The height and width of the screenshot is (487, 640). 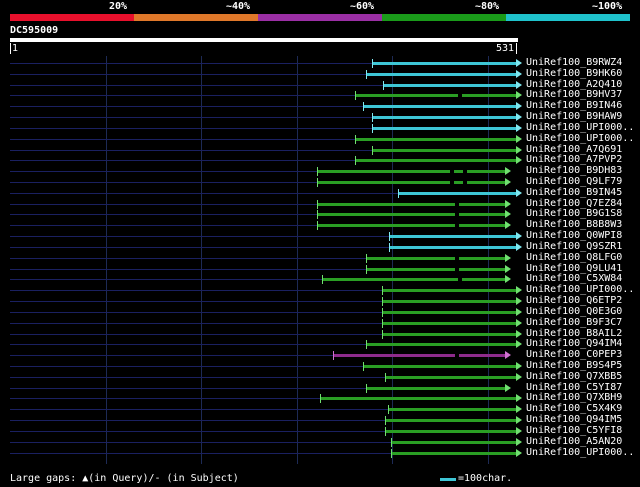 I want to click on hit-link: UniRef100_B9G1S8, so click(x=574, y=213).